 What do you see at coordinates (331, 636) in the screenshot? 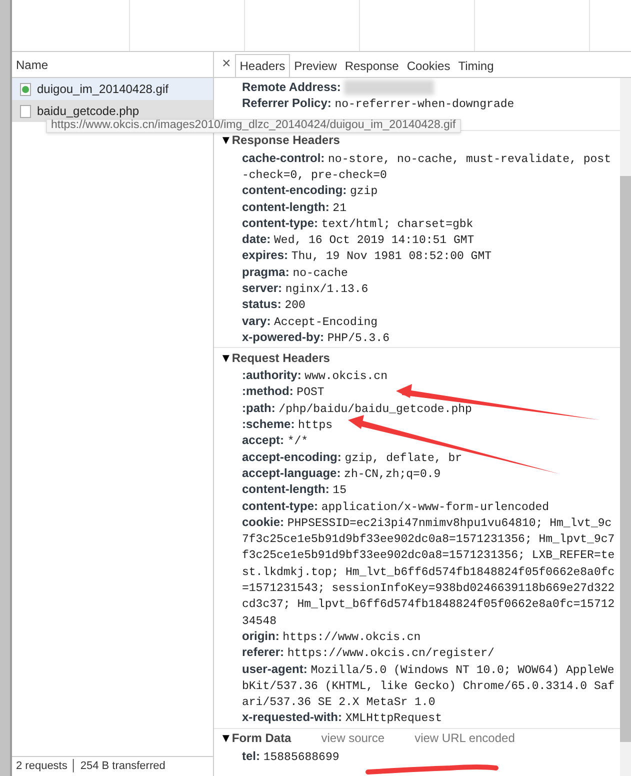
I see `header-row-text: origin: https://www.okcis.cn` at bounding box center [331, 636].